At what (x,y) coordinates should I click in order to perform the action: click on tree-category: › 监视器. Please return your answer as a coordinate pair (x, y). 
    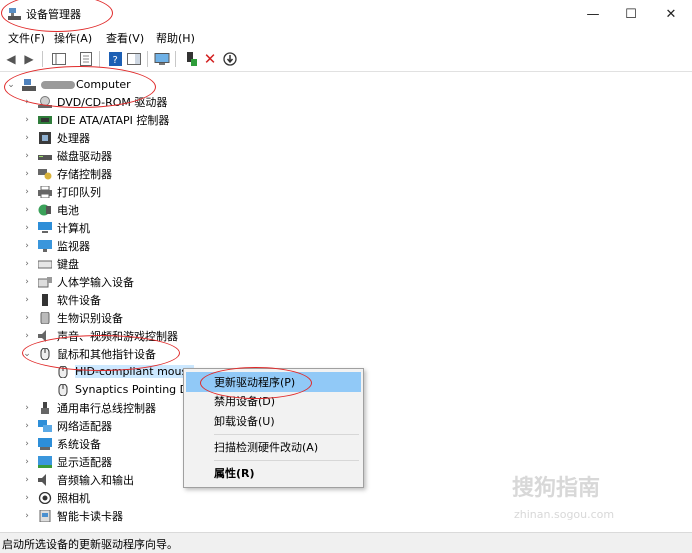
    Looking at the image, I should click on (56, 245).